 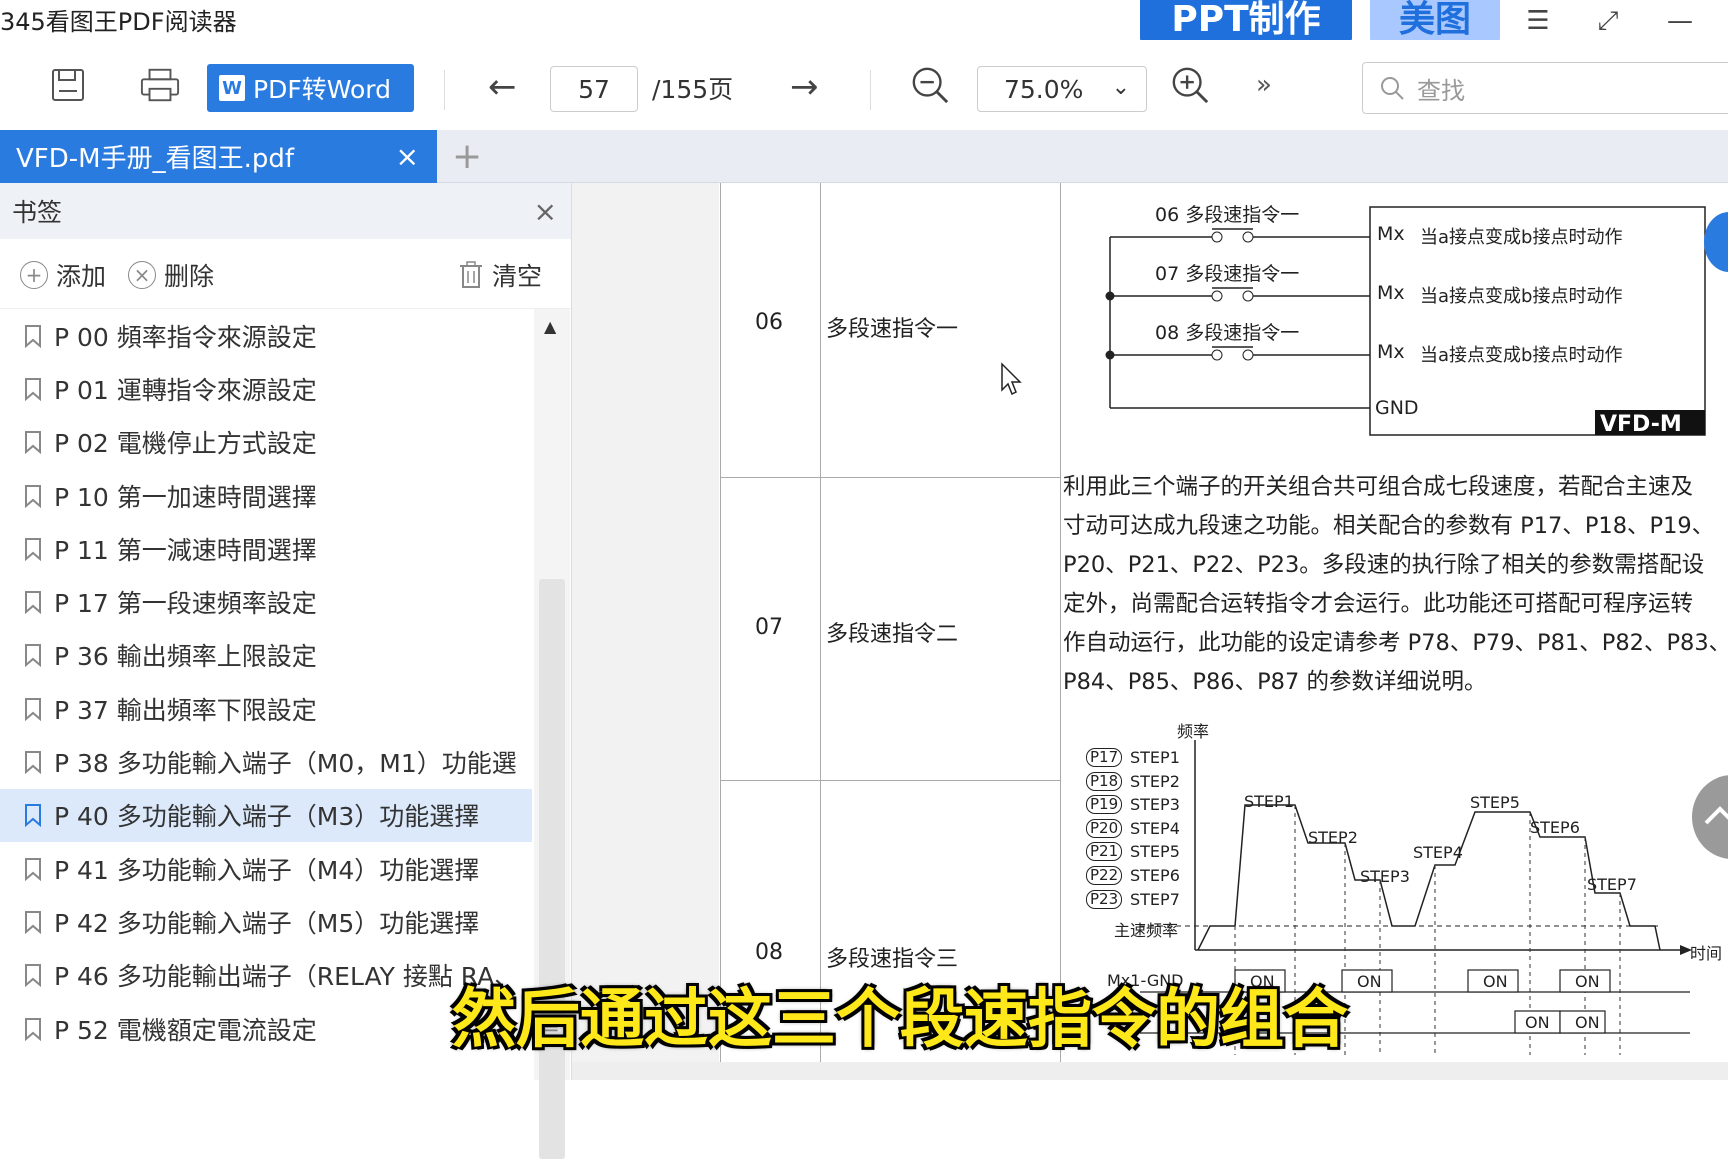 I want to click on bookmark-actions: + 添加 × 删除 清空, so click(x=285, y=274).